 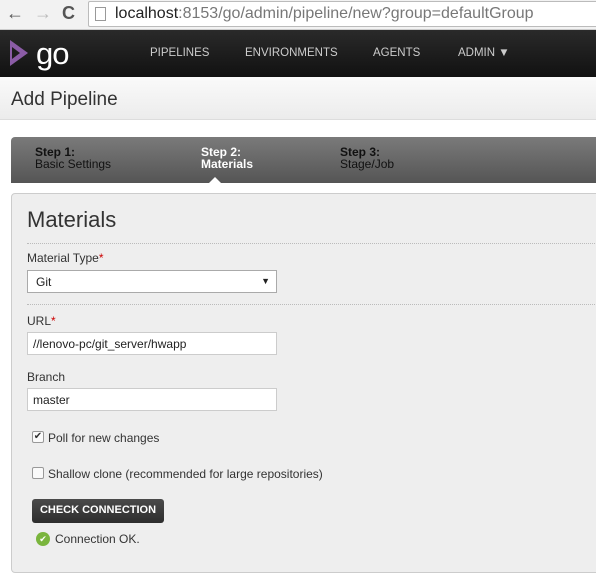 What do you see at coordinates (52, 54) in the screenshot?
I see `logo-text: go` at bounding box center [52, 54].